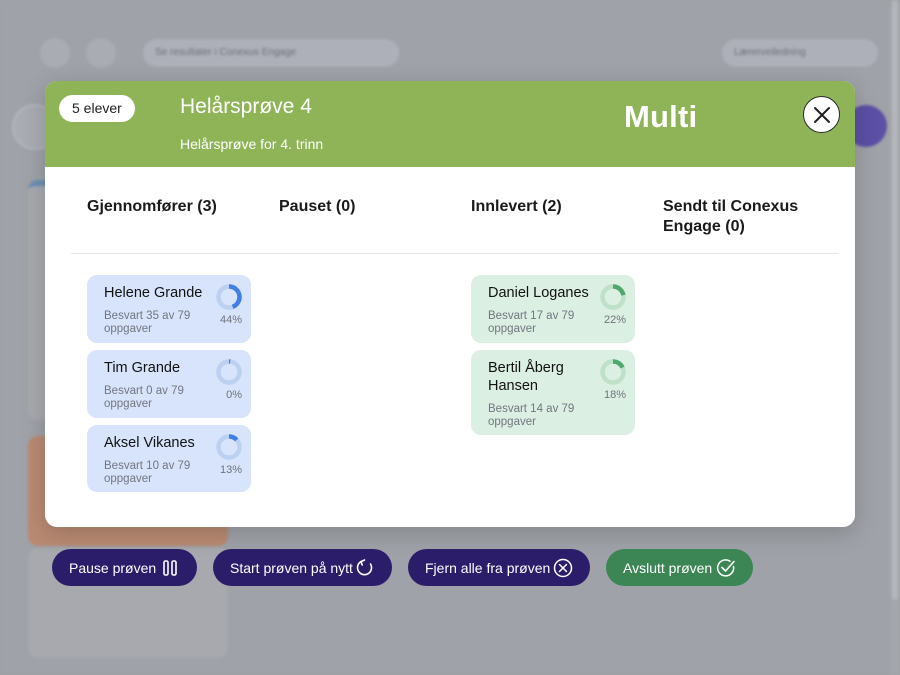 This screenshot has width=900, height=675. I want to click on remove-all-label: Fjern alle fra prøven, so click(488, 567).